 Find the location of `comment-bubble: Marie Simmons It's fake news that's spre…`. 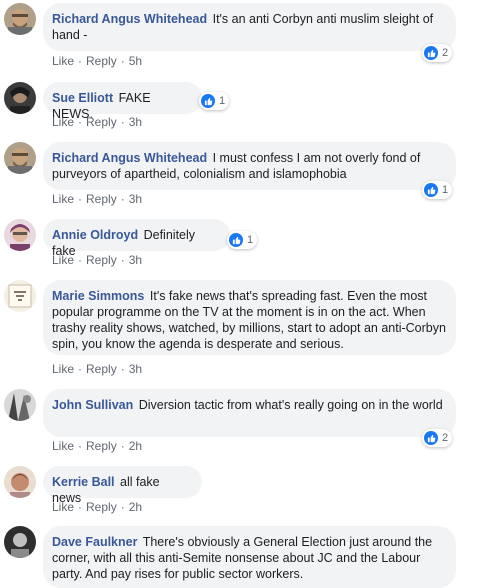

comment-bubble: Marie Simmons It's fake news that's spre… is located at coordinates (249, 317).